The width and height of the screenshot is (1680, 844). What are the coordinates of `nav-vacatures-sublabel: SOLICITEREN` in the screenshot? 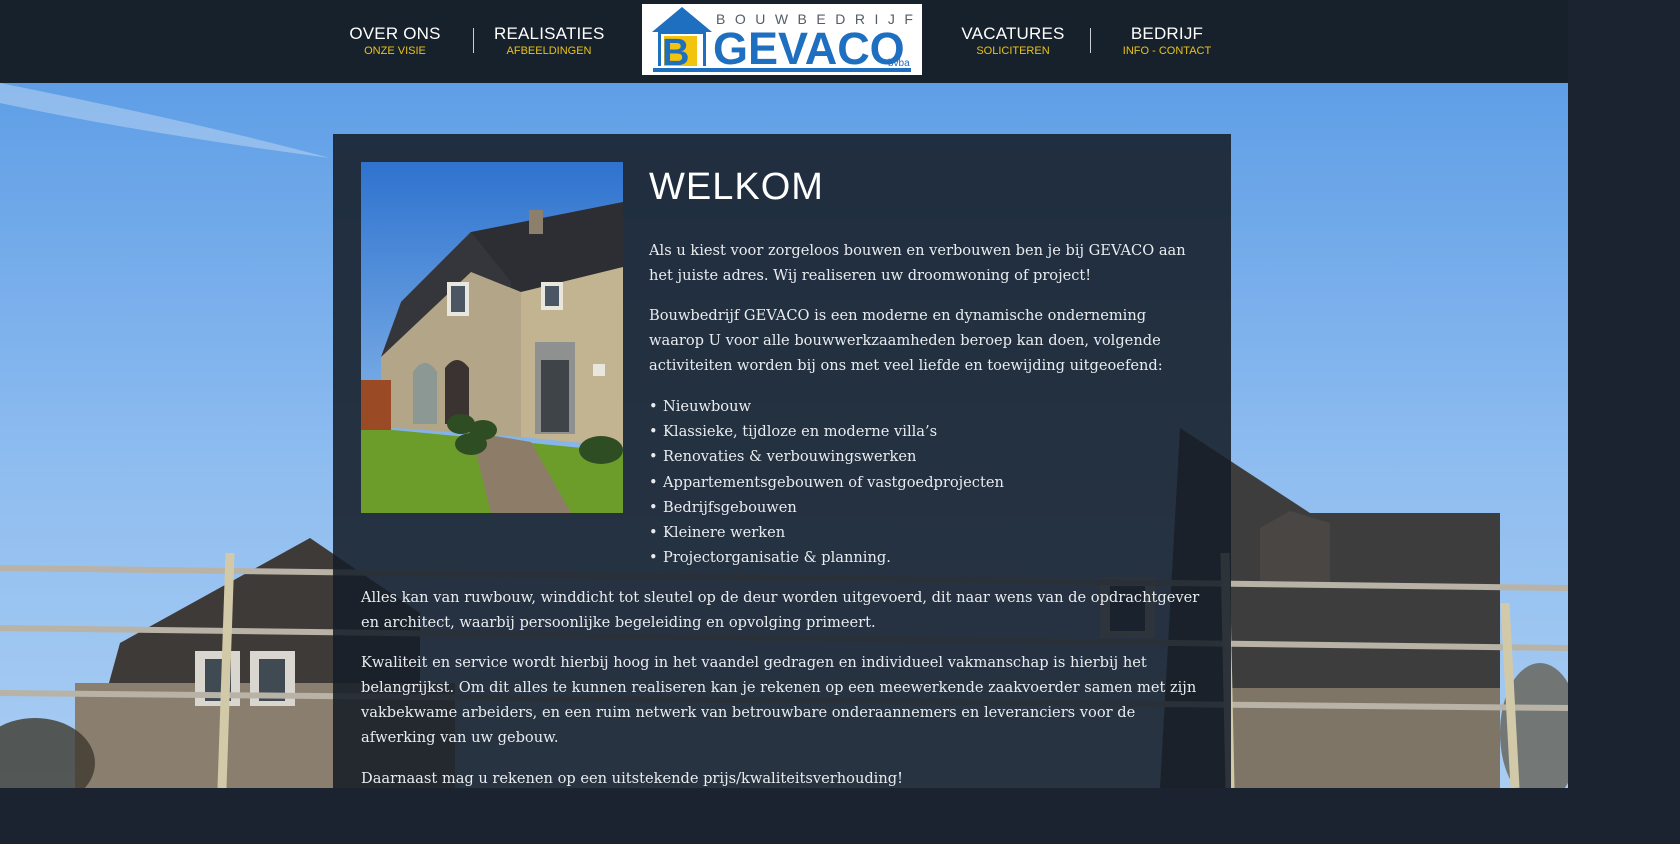 It's located at (1013, 51).